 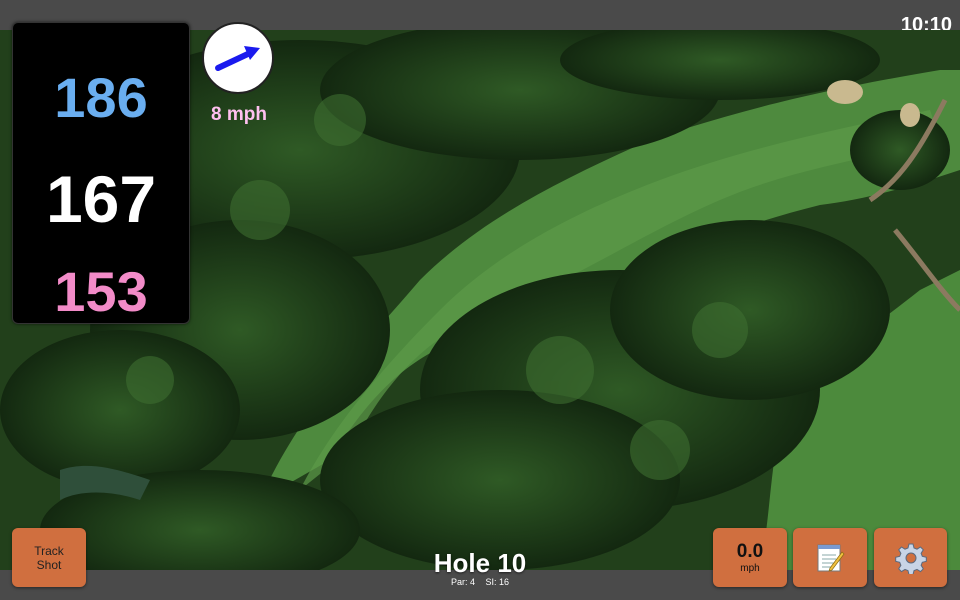 I want to click on distance-panel: 186 167 153, so click(x=101, y=173).